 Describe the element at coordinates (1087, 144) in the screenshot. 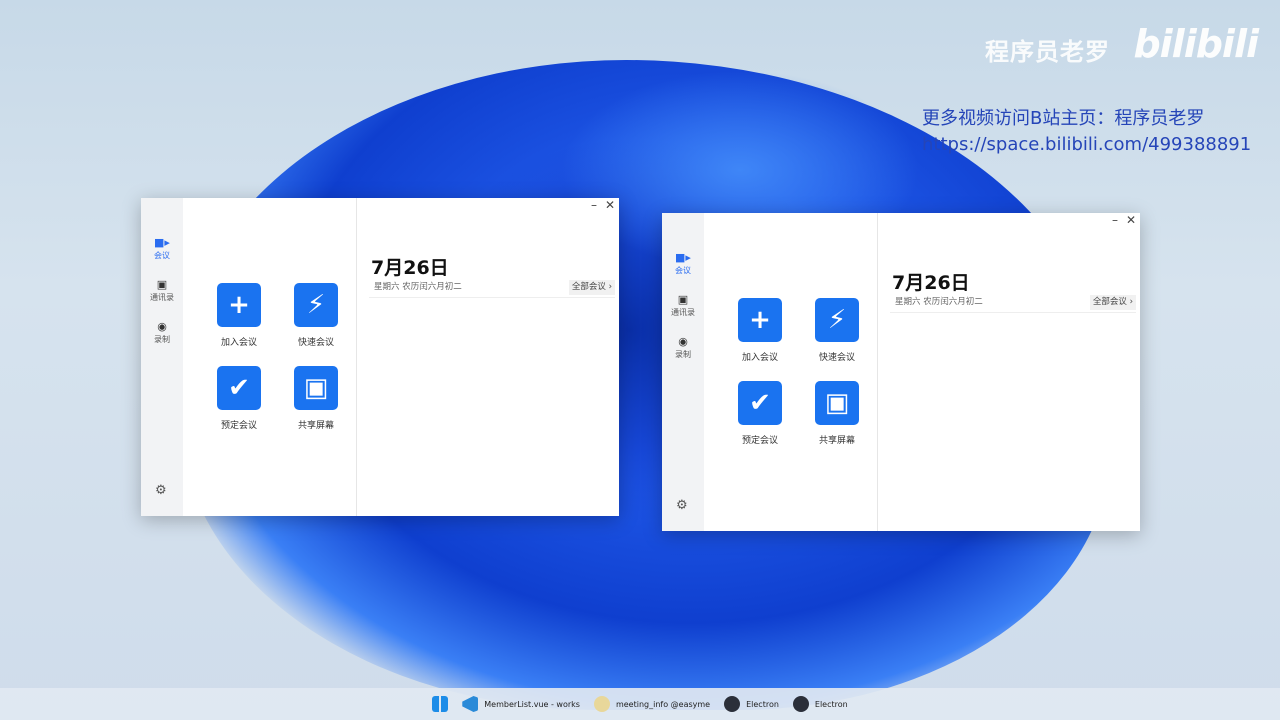

I see `promo-url: https://space.bilibili.com/499388891` at that location.